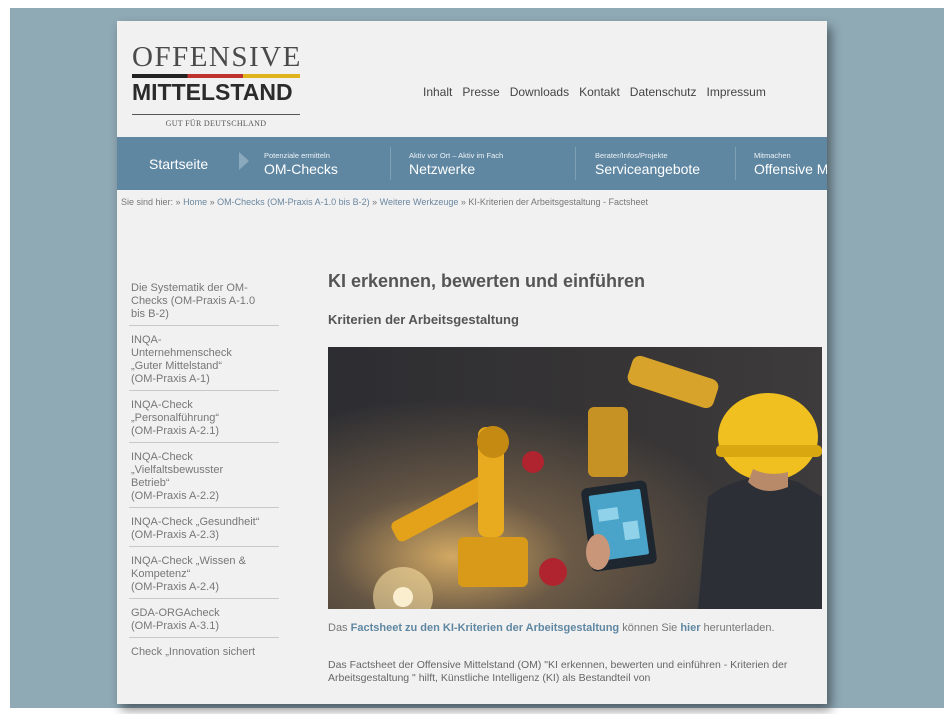 The width and height of the screenshot is (952, 714). What do you see at coordinates (212, 92) in the screenshot?
I see `logo-bottom-text: MITTELSTAND` at bounding box center [212, 92].